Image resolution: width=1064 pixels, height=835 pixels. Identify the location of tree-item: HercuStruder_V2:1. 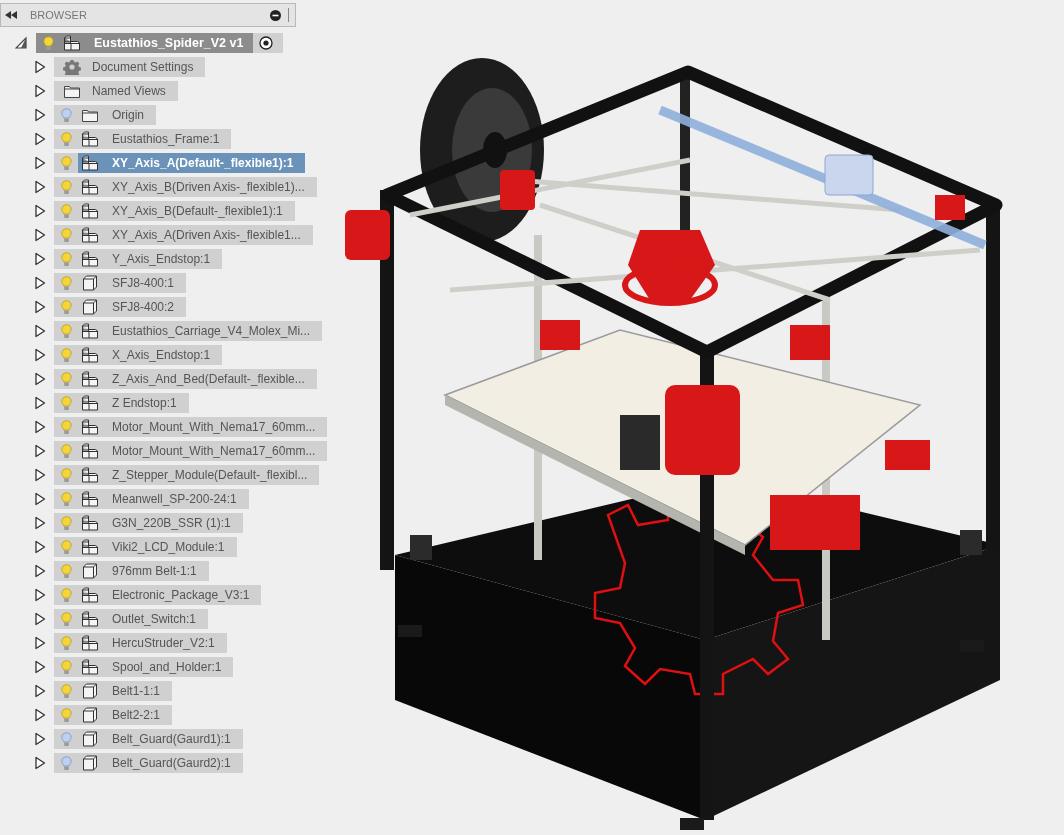
(140, 643).